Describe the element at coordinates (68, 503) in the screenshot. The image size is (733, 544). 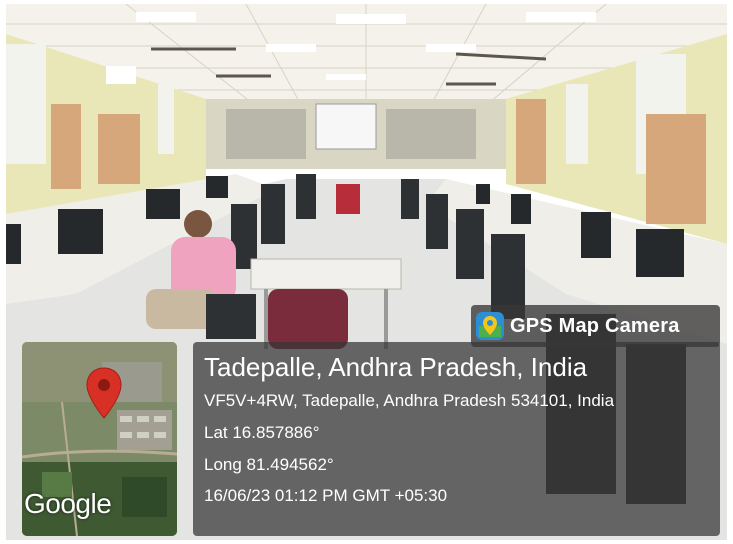
I see `google-logo: Google` at that location.